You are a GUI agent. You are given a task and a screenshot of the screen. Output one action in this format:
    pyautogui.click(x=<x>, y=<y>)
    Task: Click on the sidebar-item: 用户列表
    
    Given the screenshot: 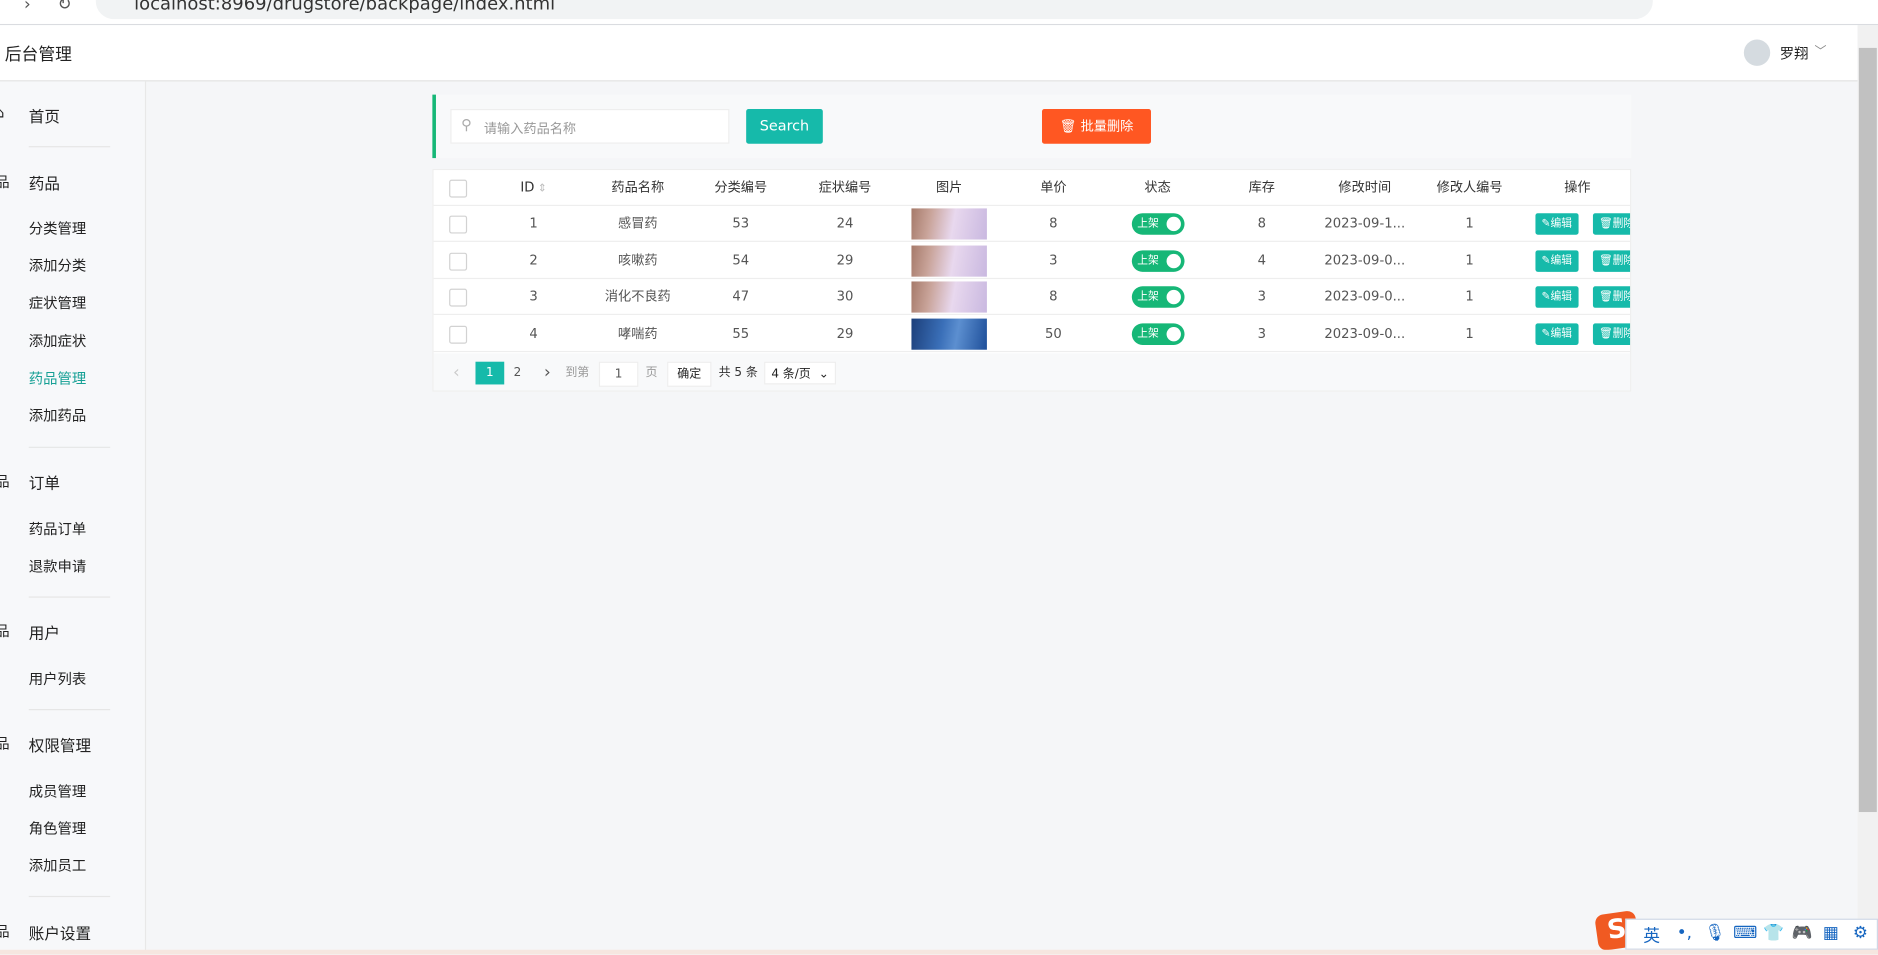 What is the action you would take?
    pyautogui.click(x=58, y=678)
    